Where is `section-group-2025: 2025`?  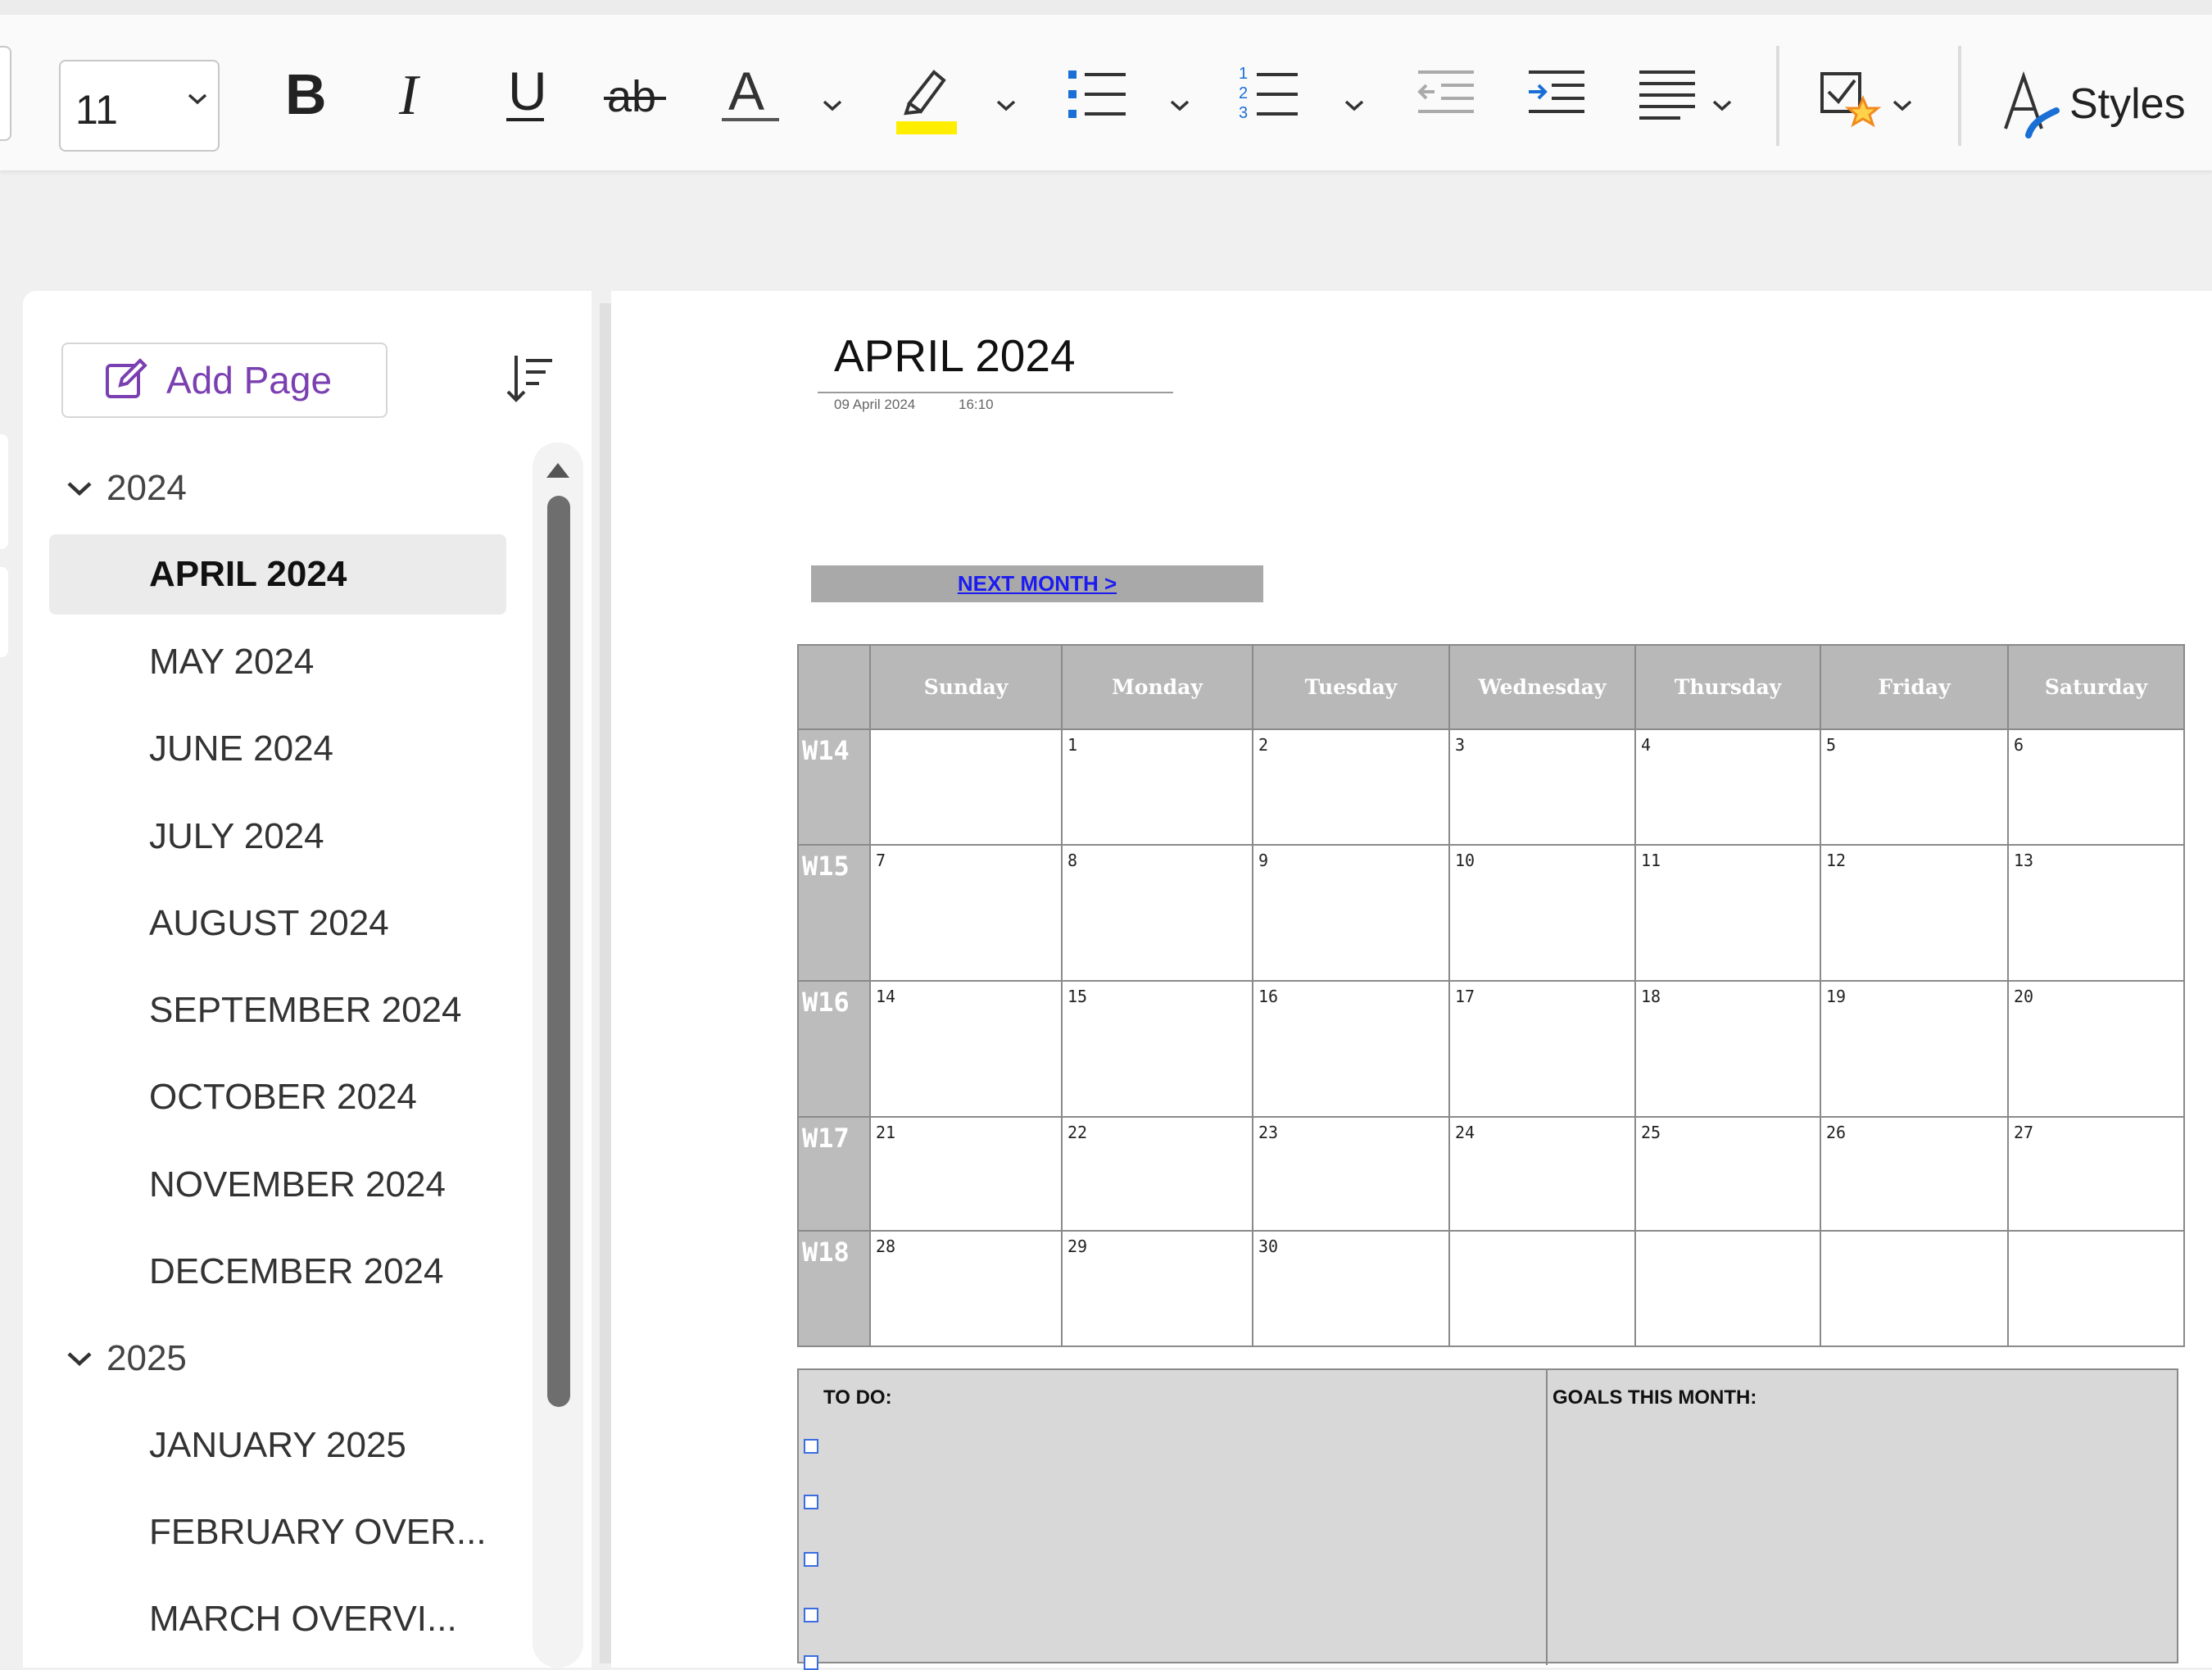
section-group-2025: 2025 is located at coordinates (277, 1358).